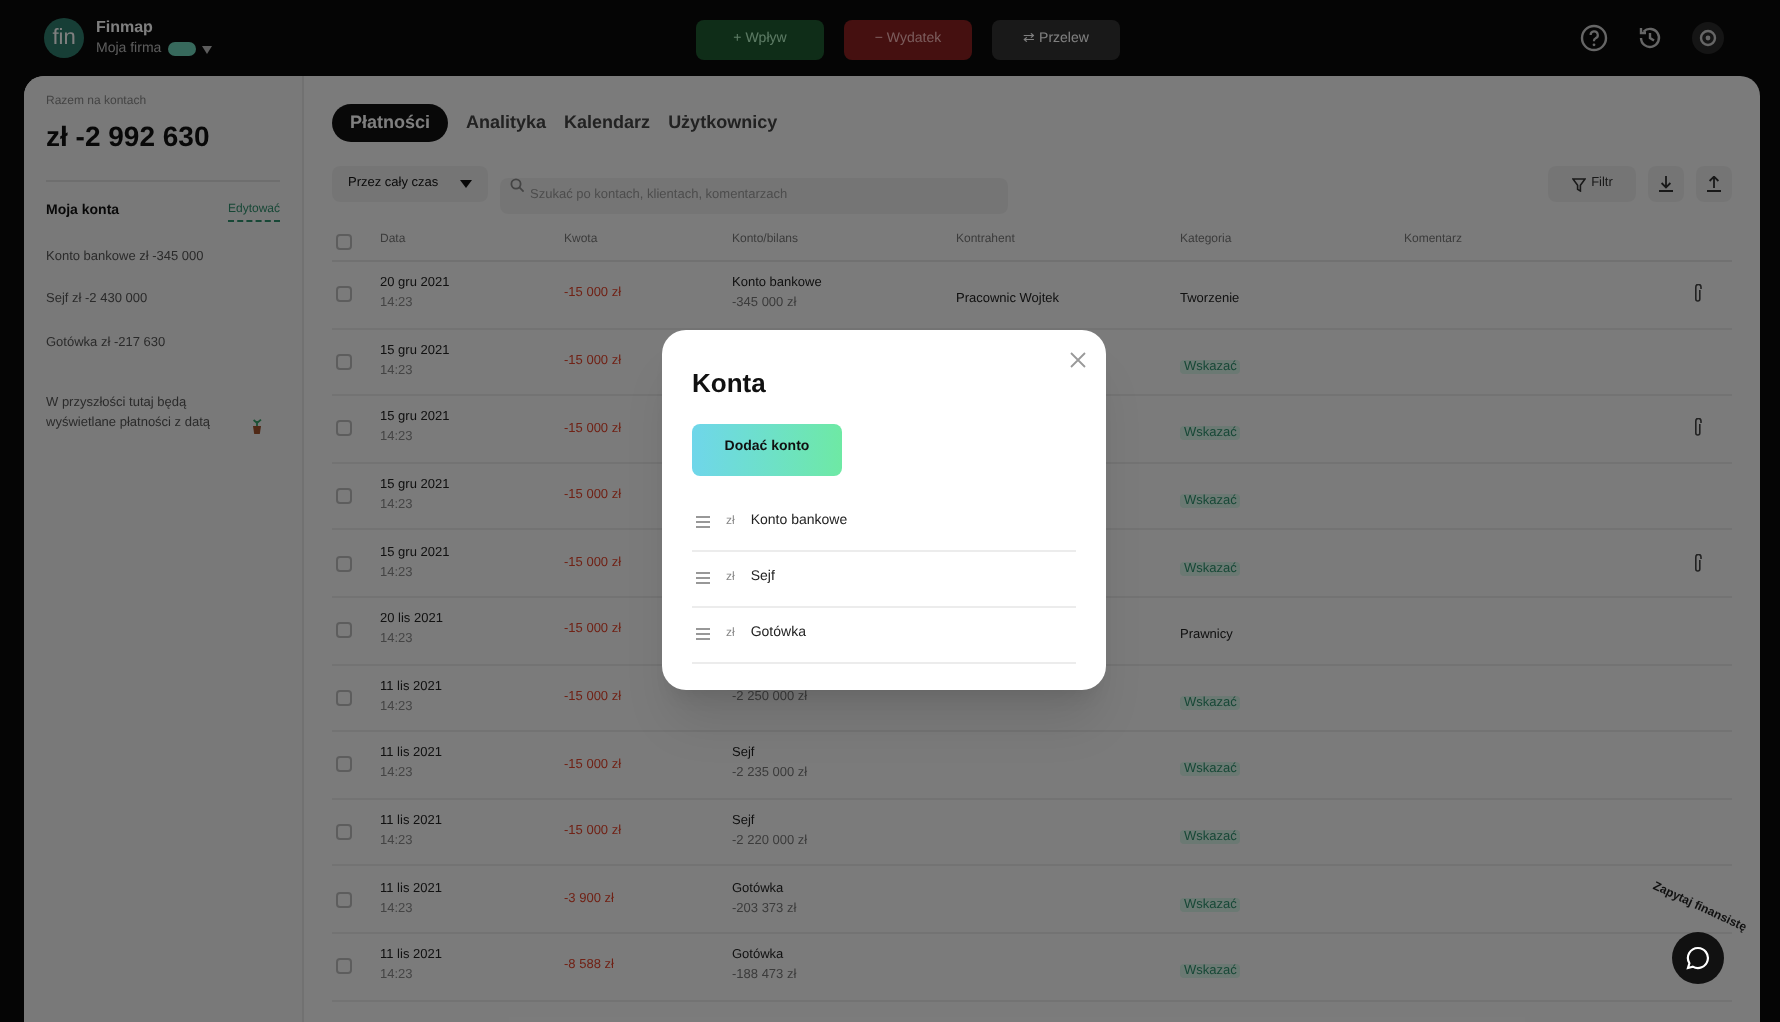 The width and height of the screenshot is (1780, 1022). Describe the element at coordinates (723, 123) in the screenshot. I see `tab: Użytkownicy` at that location.